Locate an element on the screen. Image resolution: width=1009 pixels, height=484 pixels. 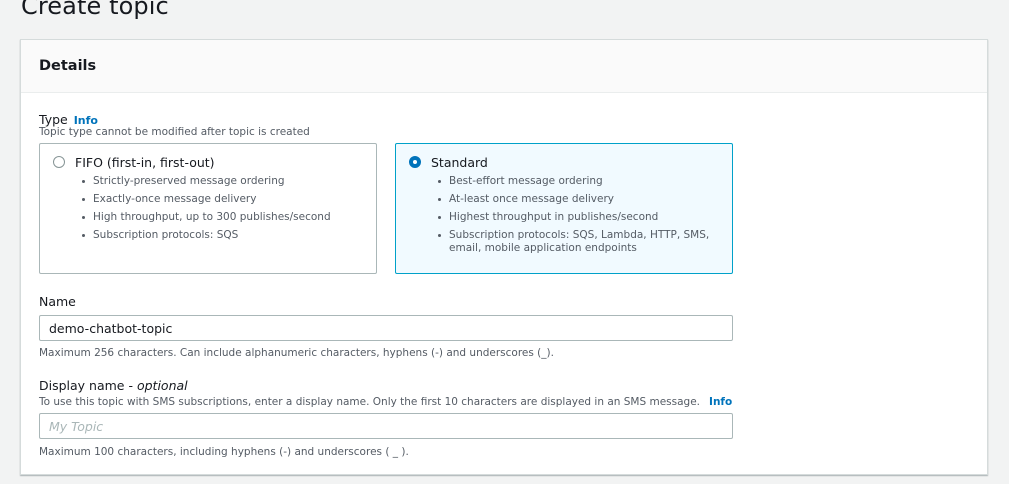
type-label: Type is located at coordinates (53, 119).